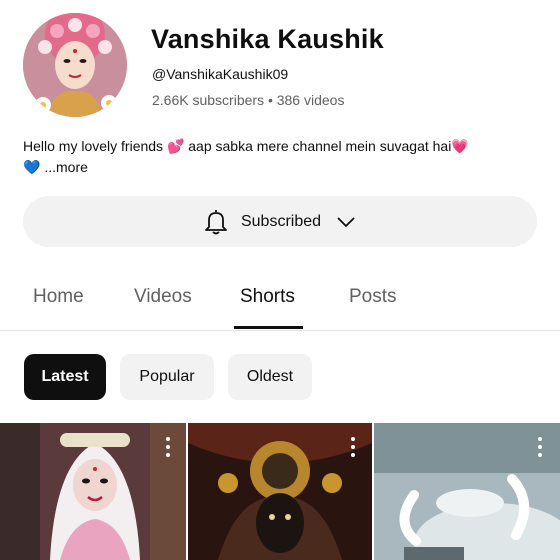 The image size is (560, 560). Describe the element at coordinates (248, 100) in the screenshot. I see `channel-stats: 2.66K subscribers • 386 videos` at that location.